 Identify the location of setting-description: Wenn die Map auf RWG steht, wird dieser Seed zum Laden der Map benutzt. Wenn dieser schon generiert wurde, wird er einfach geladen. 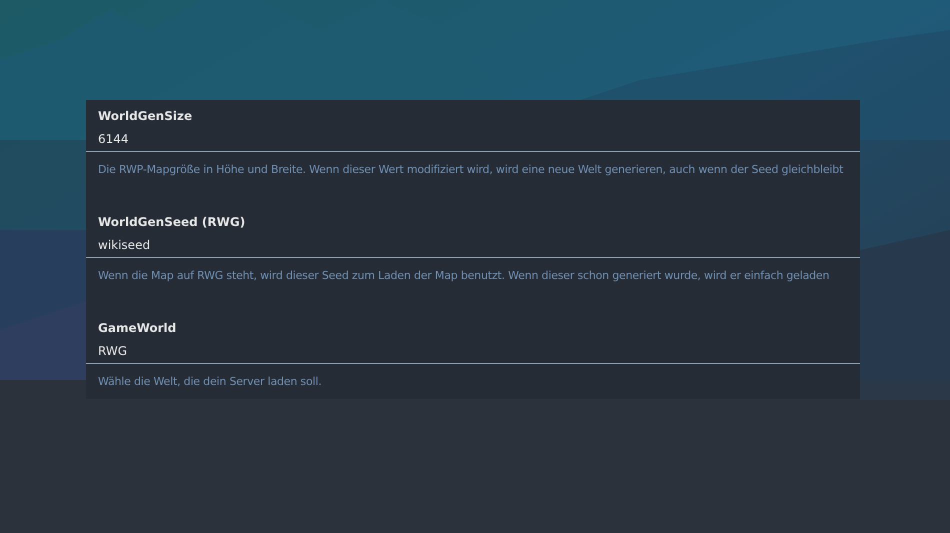
(463, 275).